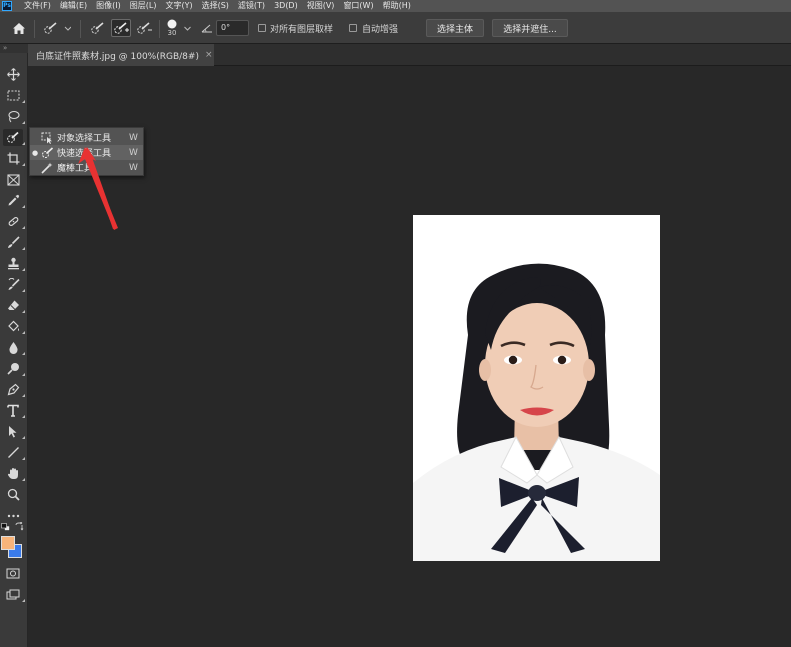 This screenshot has width=791, height=647. What do you see at coordinates (207, 28) in the screenshot?
I see `angle-icon` at bounding box center [207, 28].